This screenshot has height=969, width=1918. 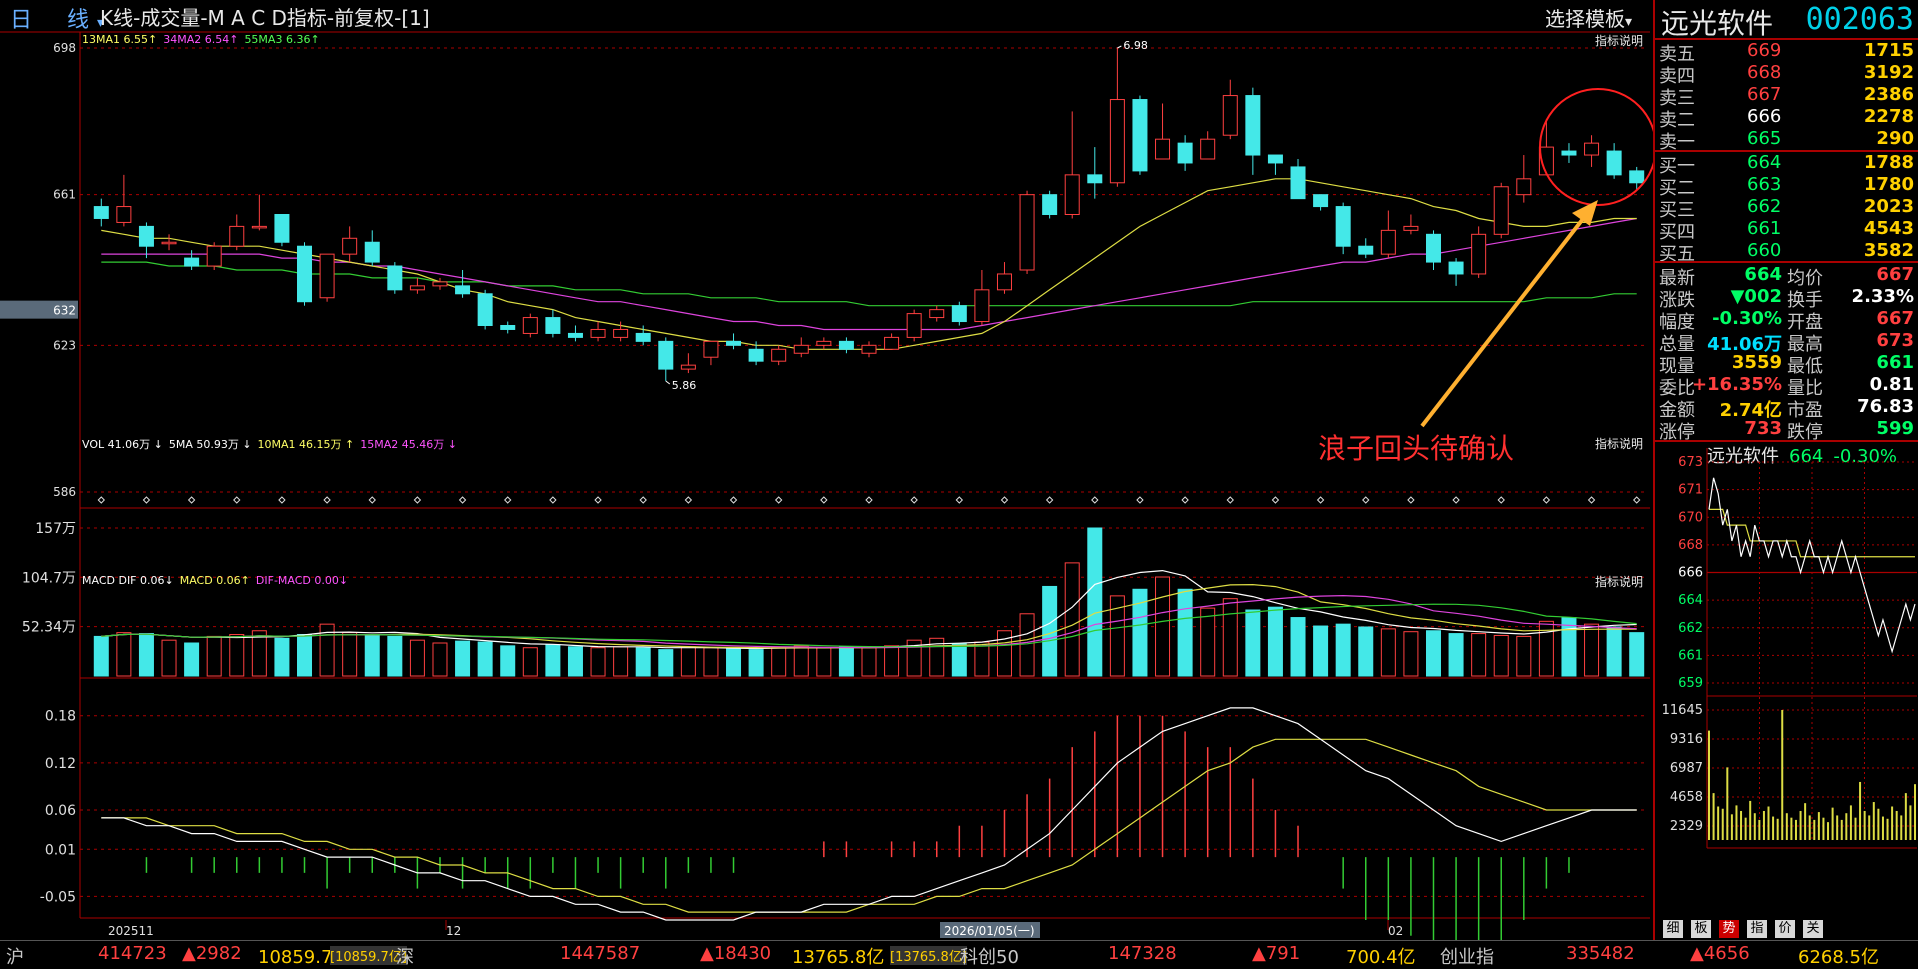 I want to click on price-indicator-explain-link: 指标说明, so click(x=1619, y=40).